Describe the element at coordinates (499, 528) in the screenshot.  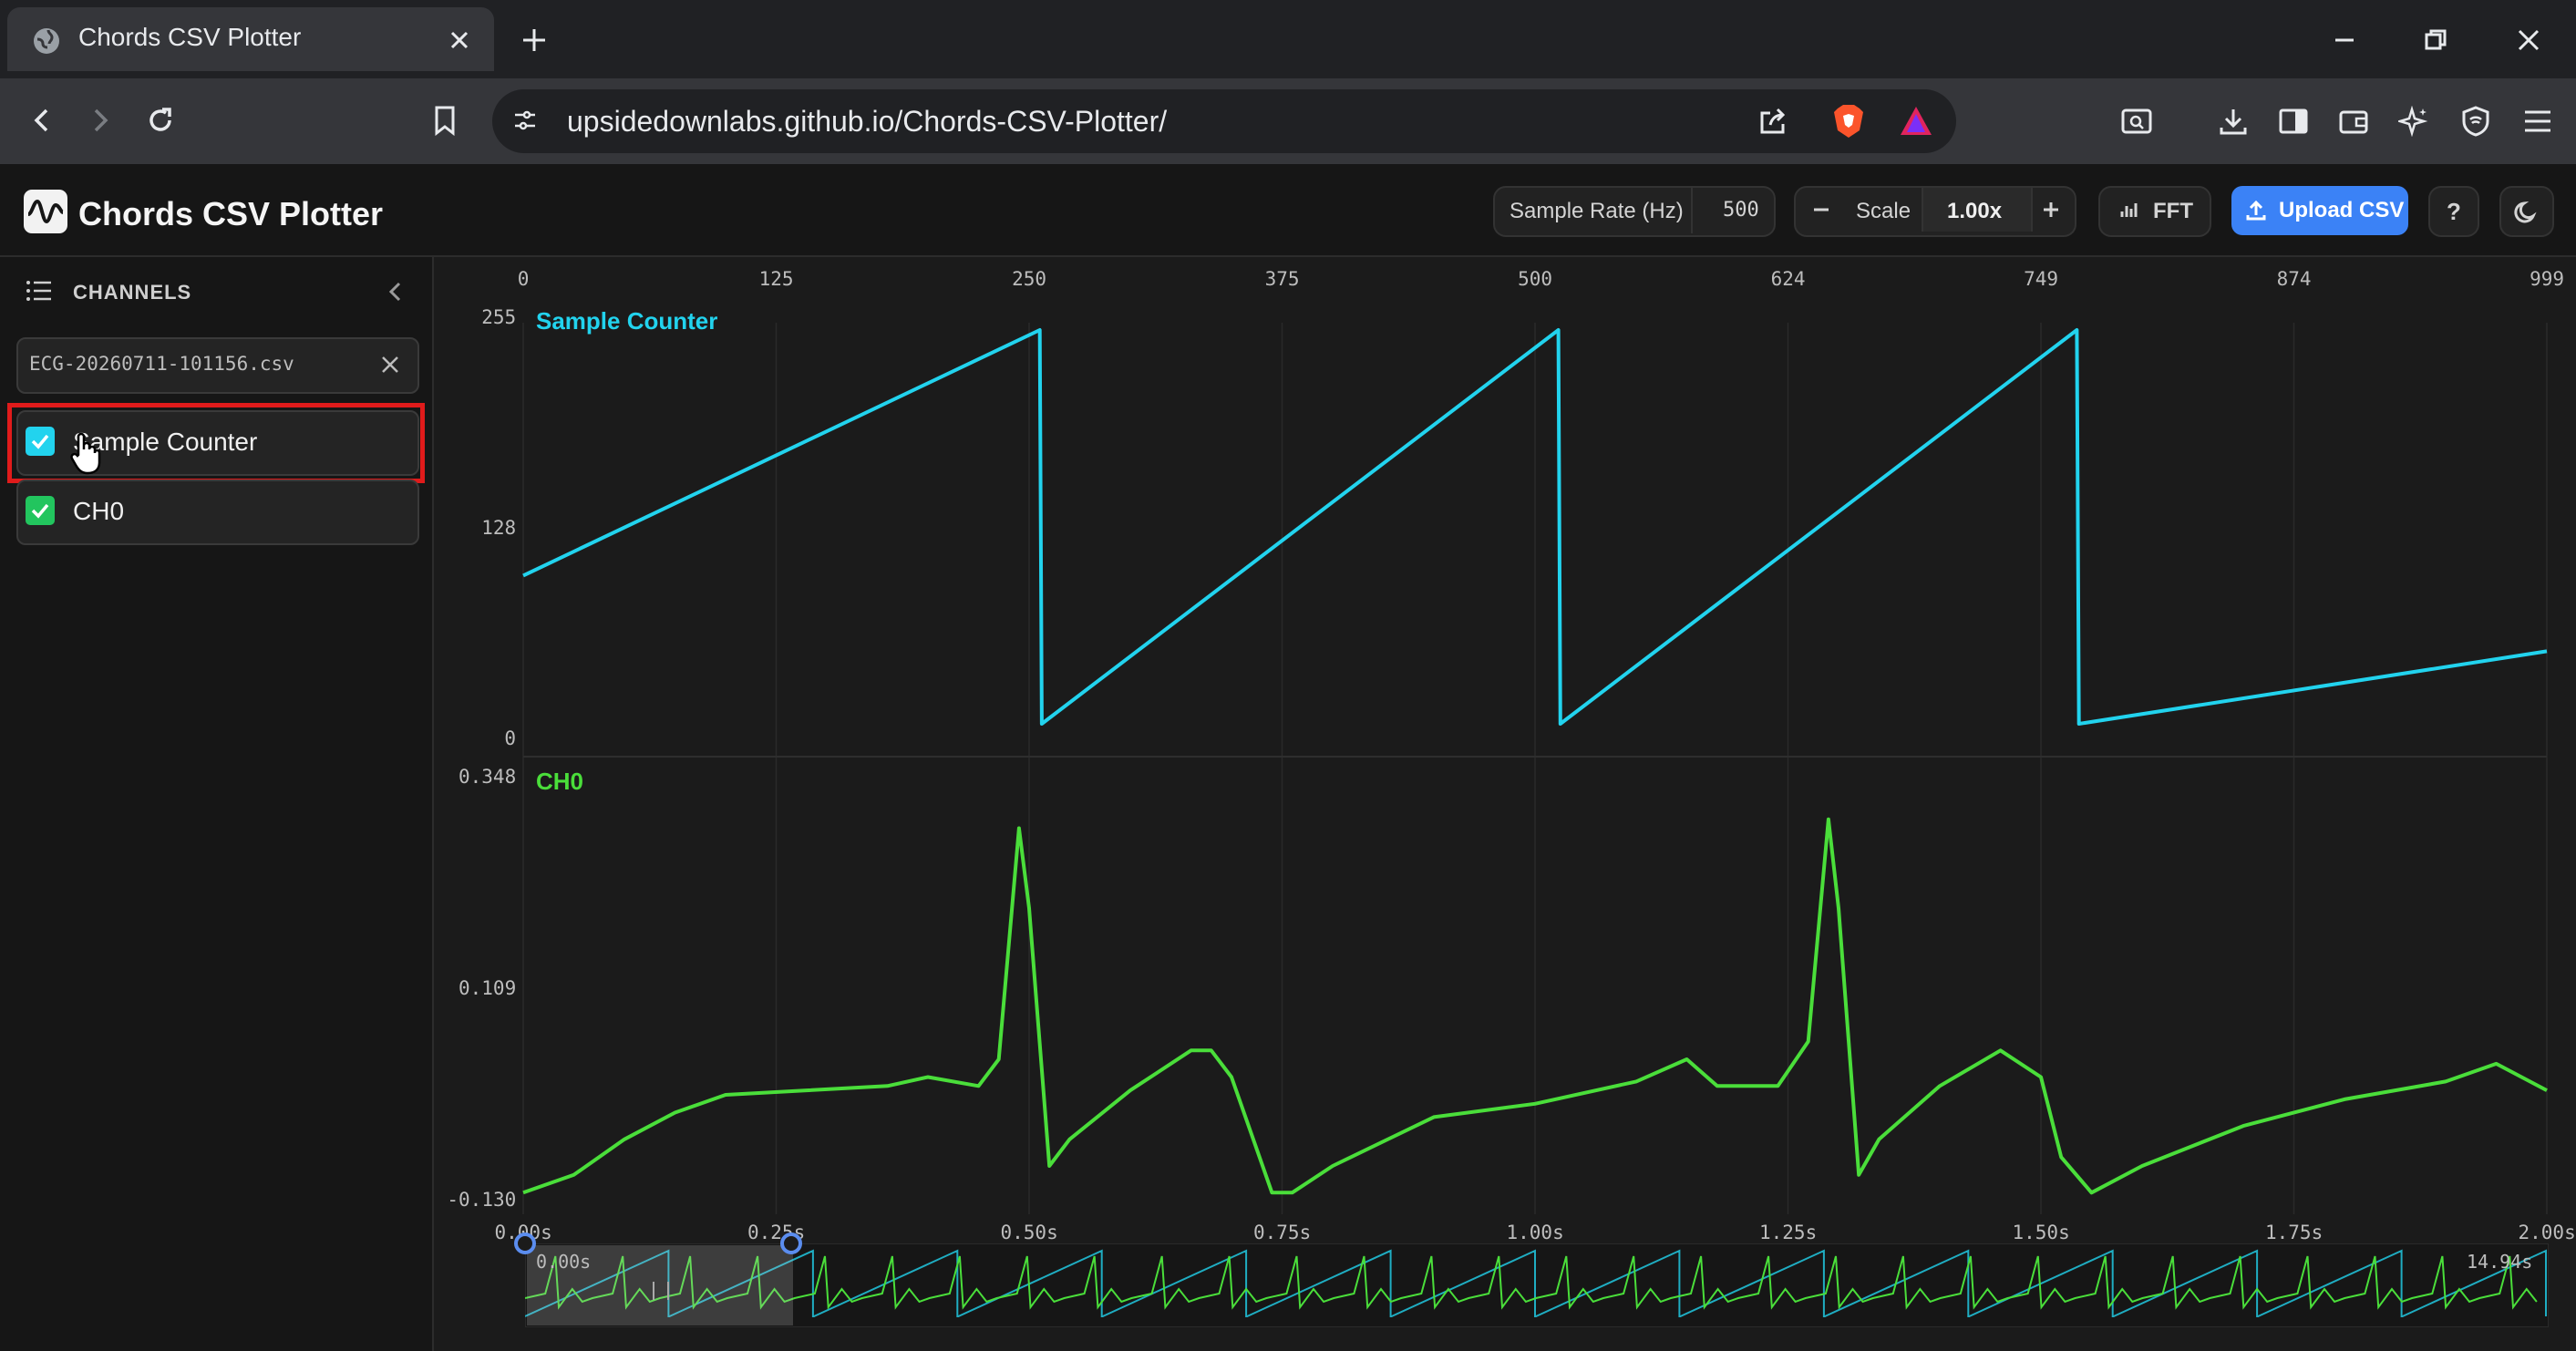
I see `sample-counter-y-tick: 128` at that location.